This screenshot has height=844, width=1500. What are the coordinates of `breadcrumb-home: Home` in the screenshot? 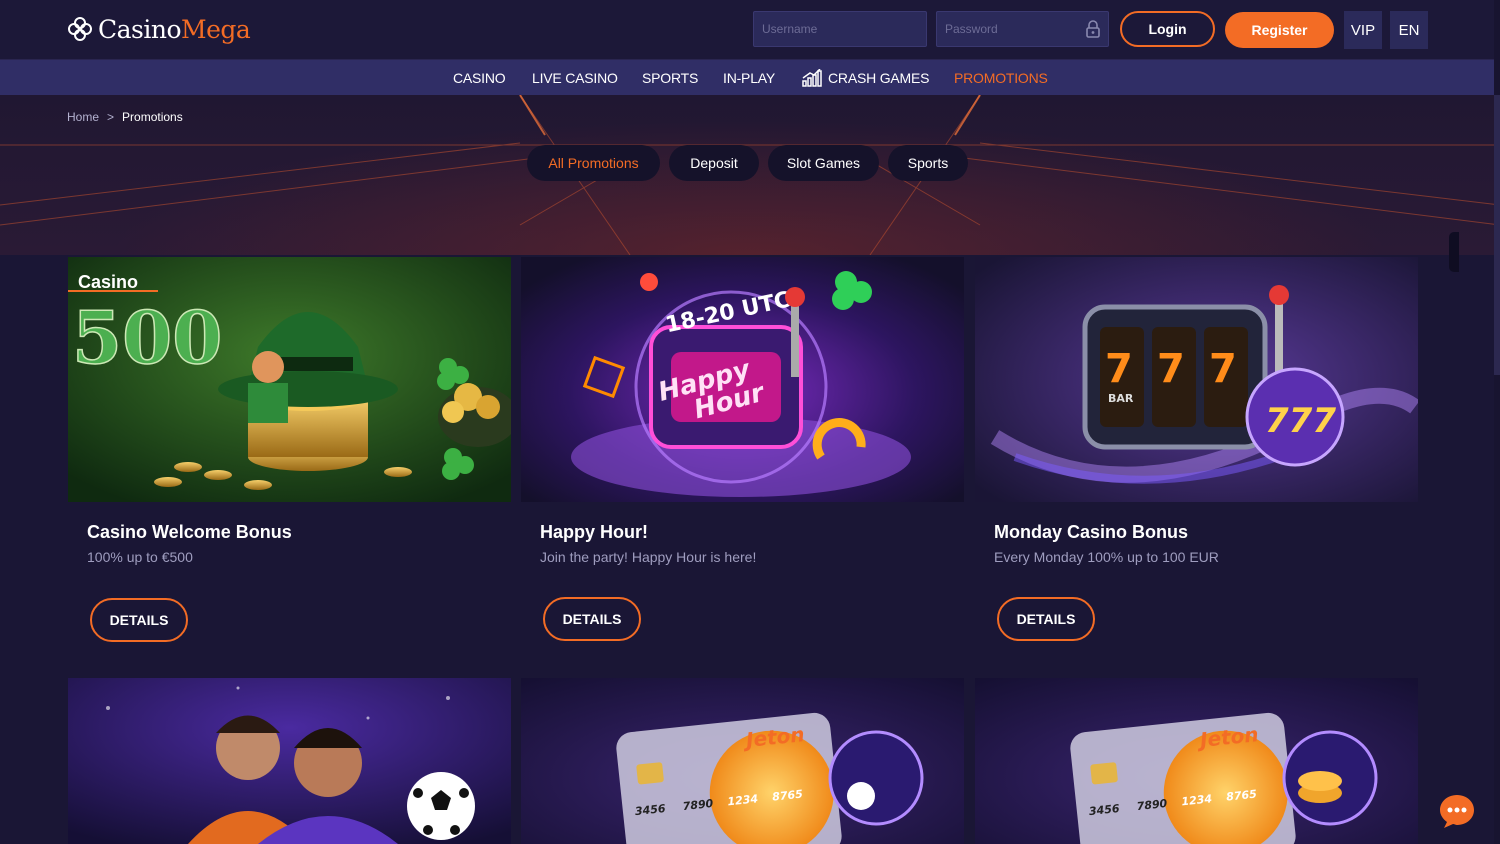 It's located at (83, 117).